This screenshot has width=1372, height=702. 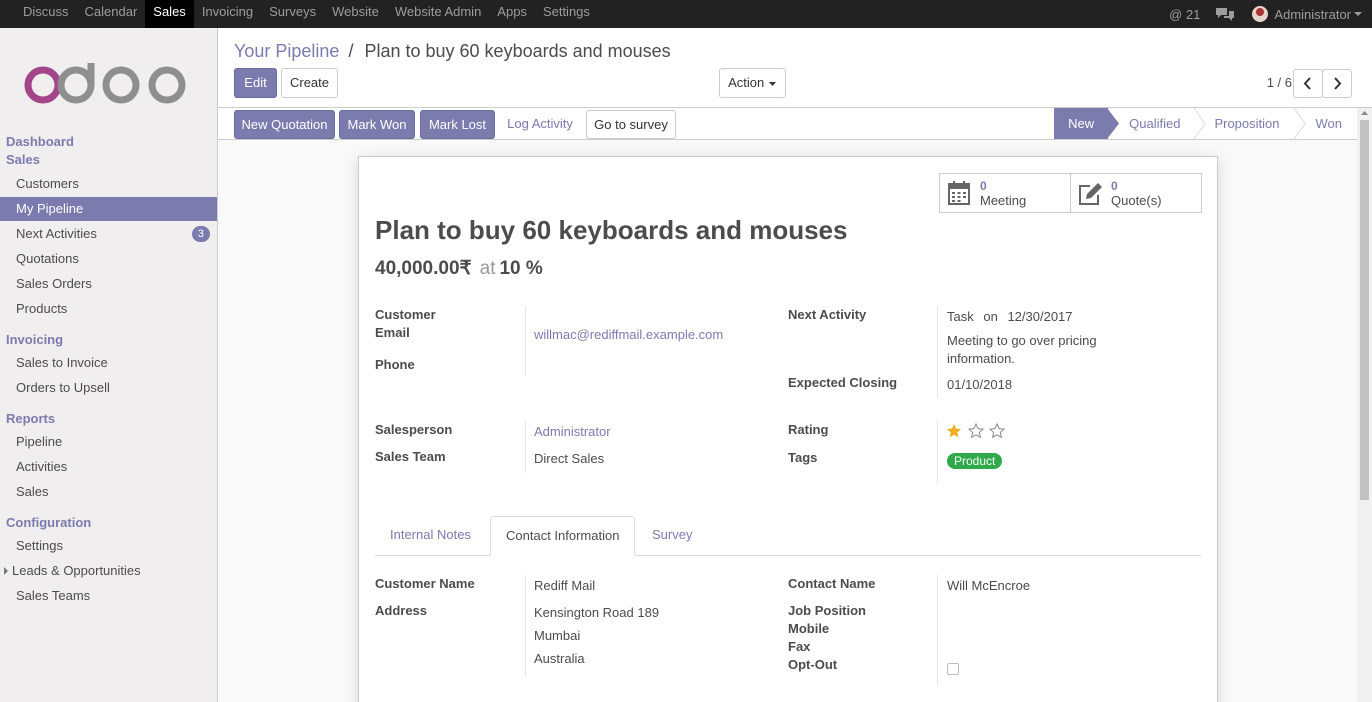 What do you see at coordinates (953, 669) in the screenshot?
I see `opt-out-checkbox` at bounding box center [953, 669].